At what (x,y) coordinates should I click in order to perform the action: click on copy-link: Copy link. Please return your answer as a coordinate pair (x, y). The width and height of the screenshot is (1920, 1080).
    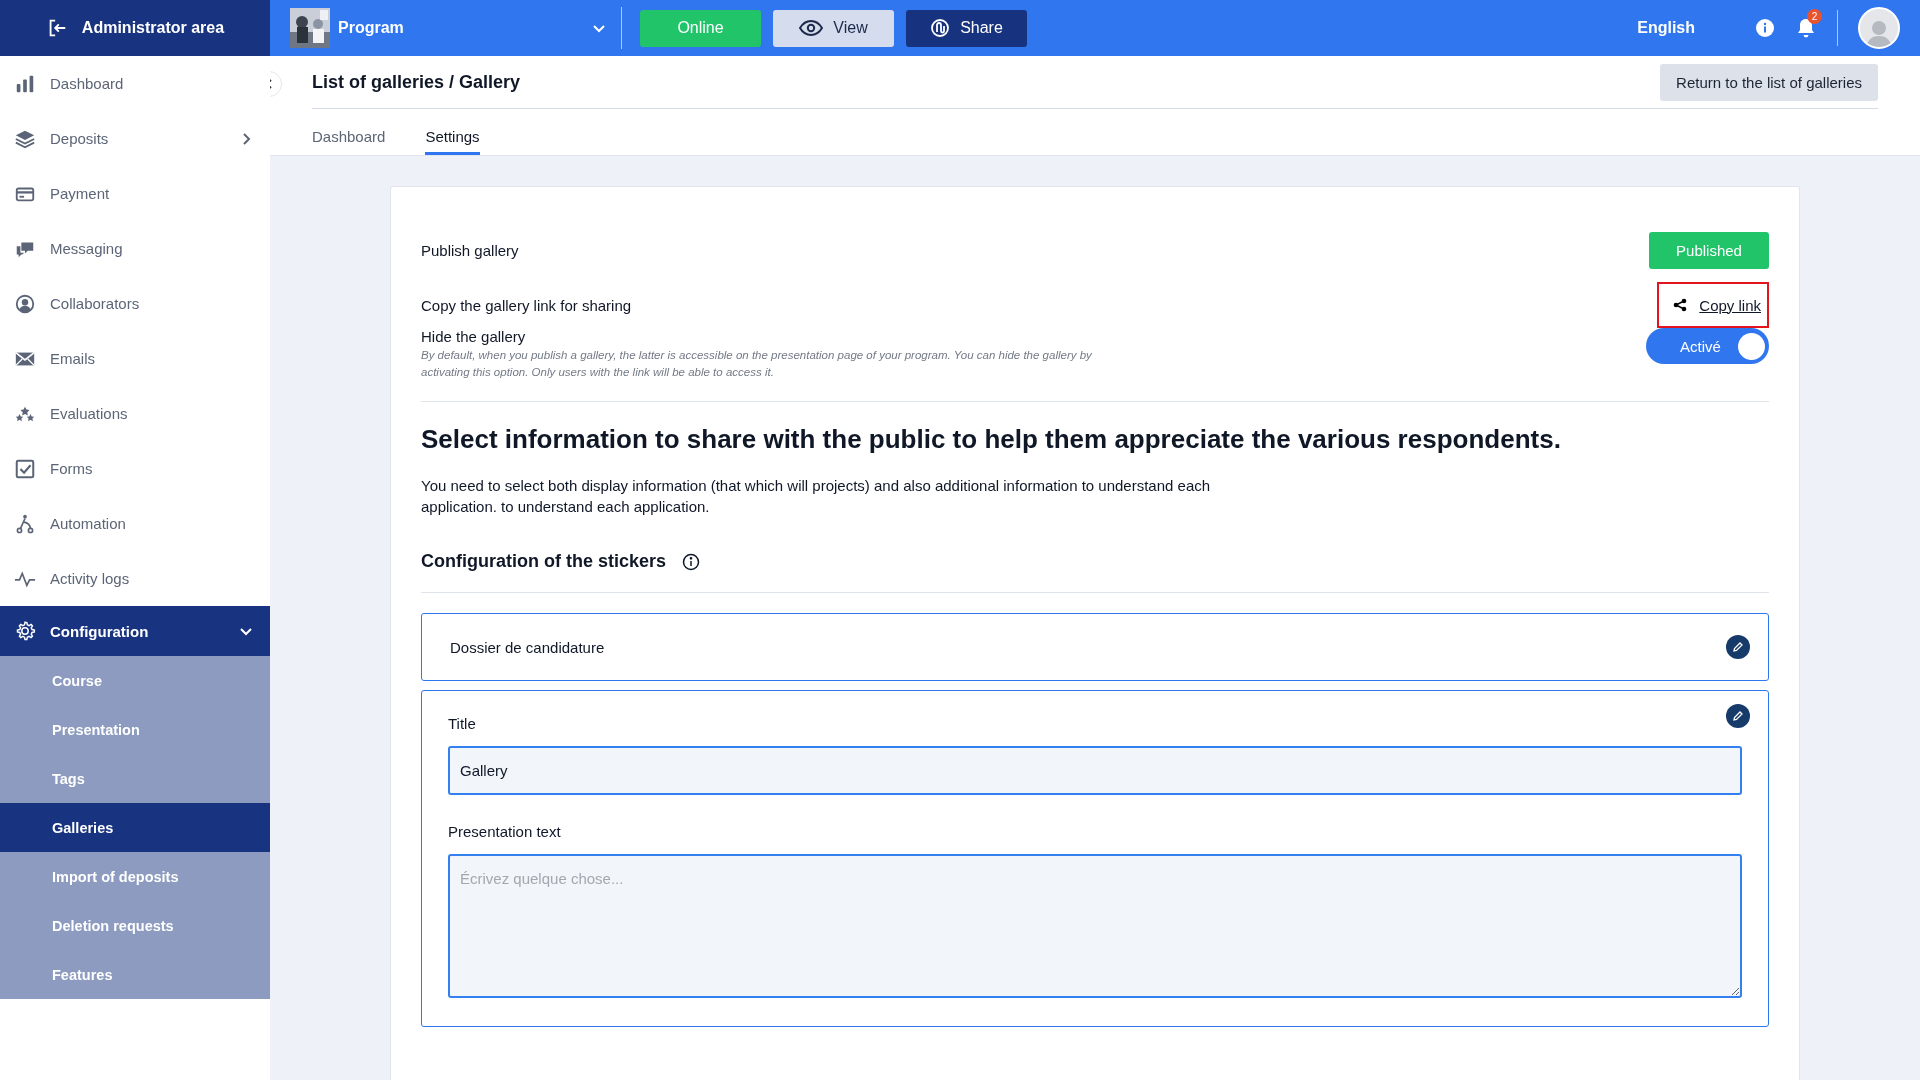
    Looking at the image, I should click on (1730, 305).